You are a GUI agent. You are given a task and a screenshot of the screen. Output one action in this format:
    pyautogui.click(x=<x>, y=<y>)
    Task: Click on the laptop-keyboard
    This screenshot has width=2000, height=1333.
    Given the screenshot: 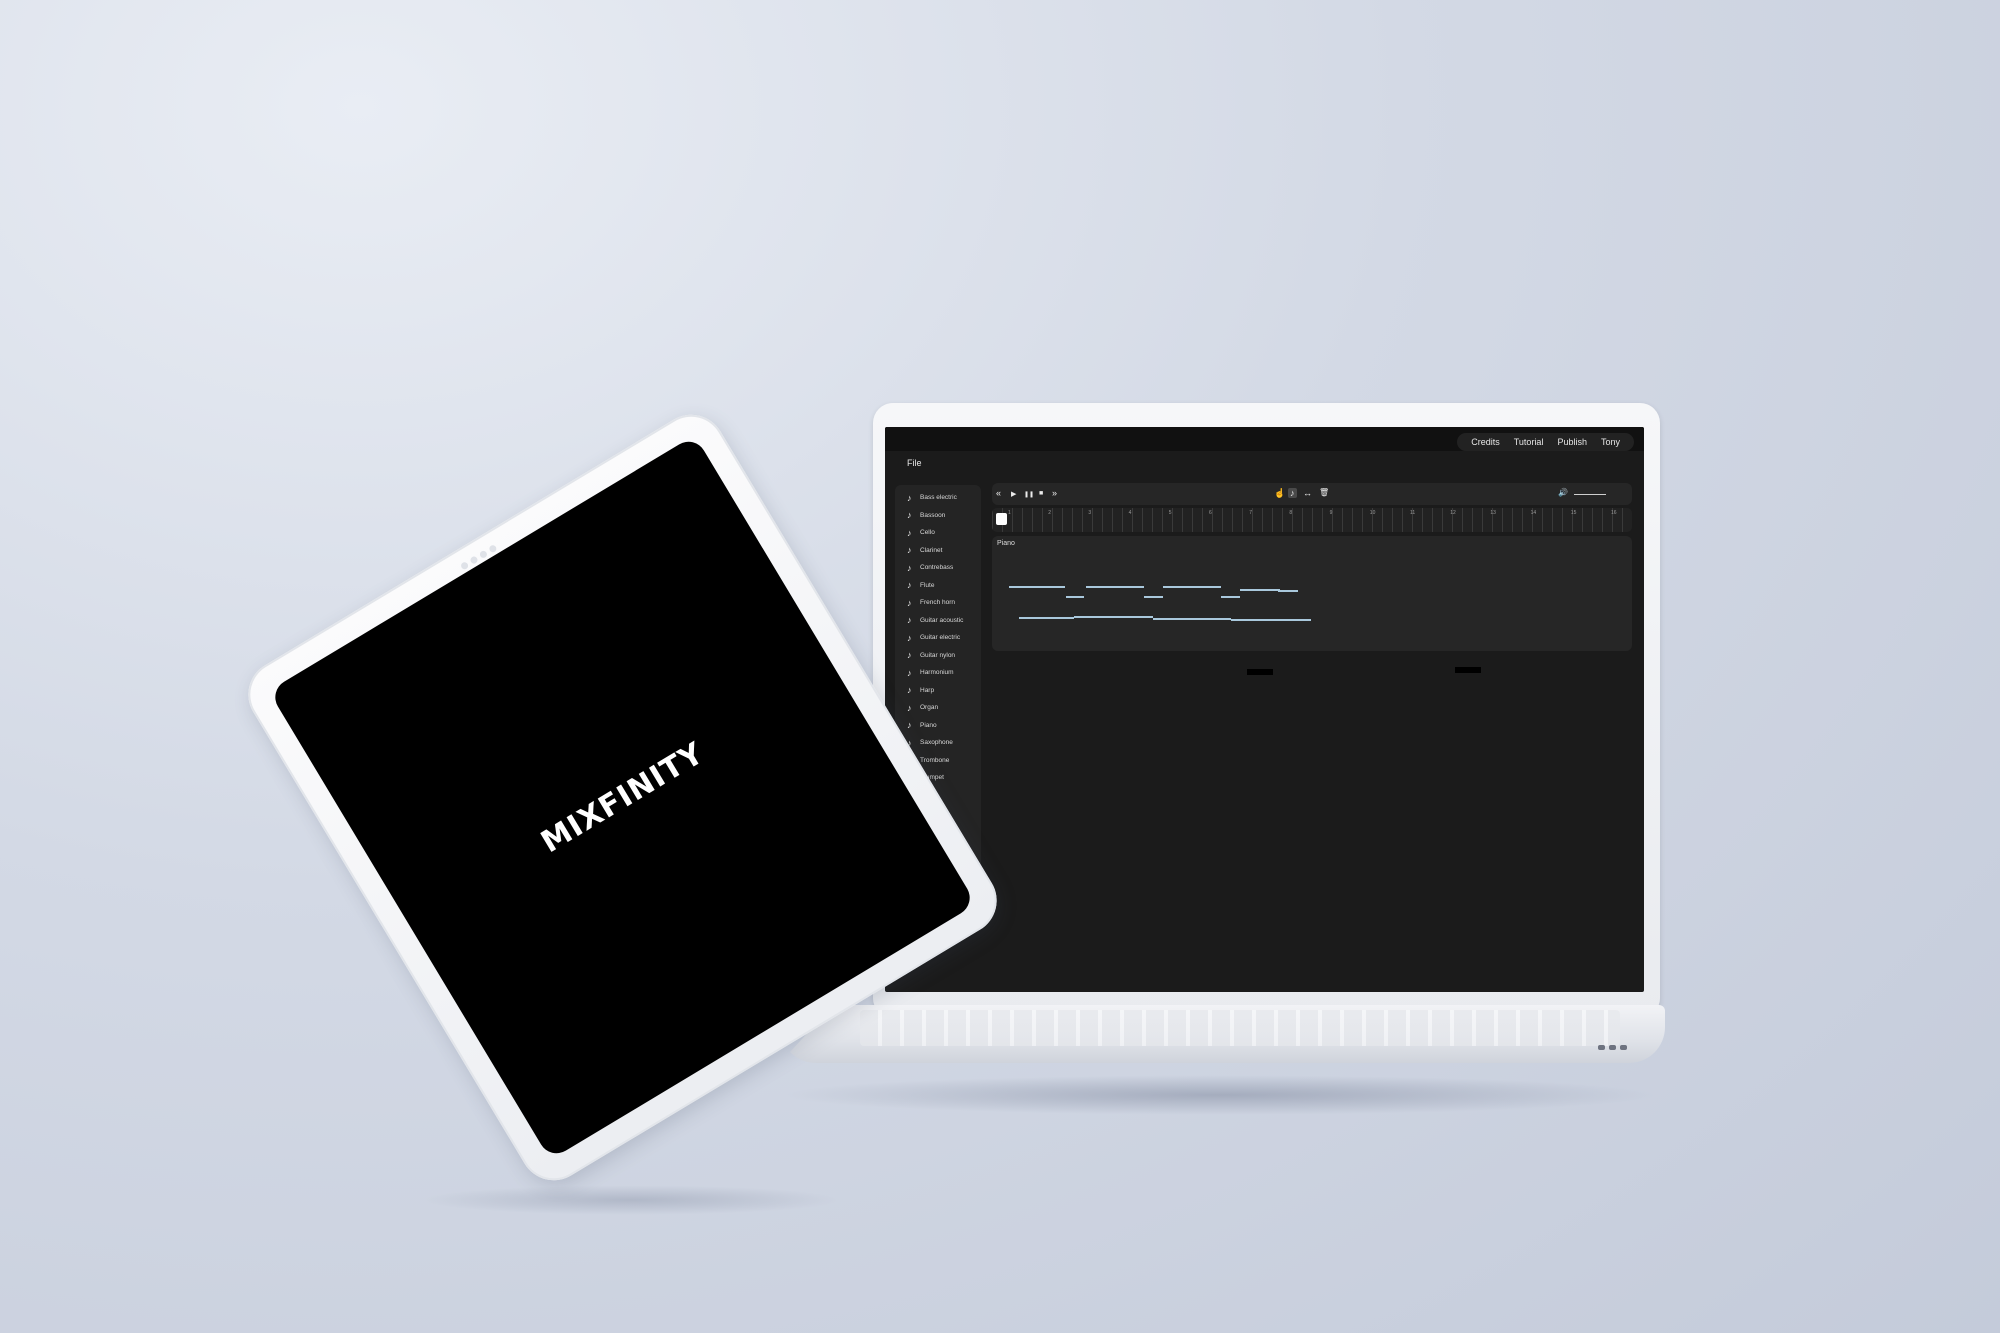 What is the action you would take?
    pyautogui.click(x=1240, y=1028)
    